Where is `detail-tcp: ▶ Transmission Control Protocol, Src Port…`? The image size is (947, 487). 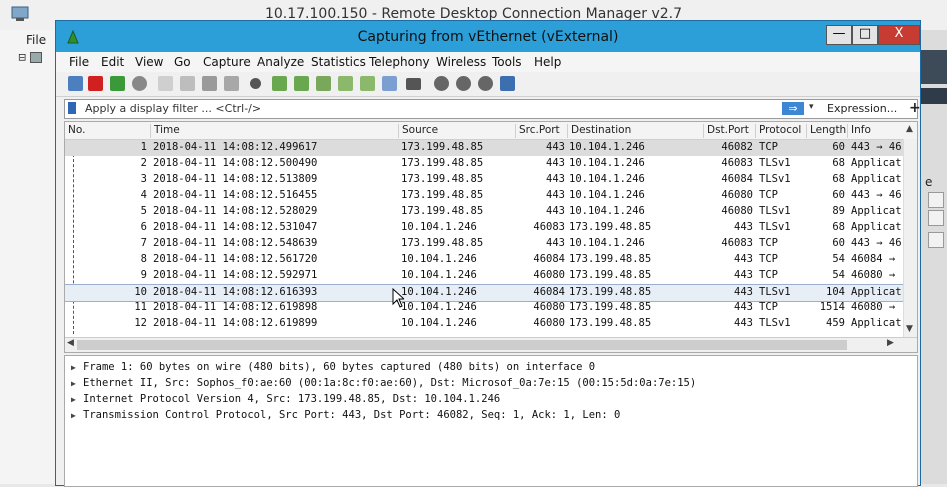
detail-tcp: ▶ Transmission Control Protocol, Src Port… is located at coordinates (345, 415).